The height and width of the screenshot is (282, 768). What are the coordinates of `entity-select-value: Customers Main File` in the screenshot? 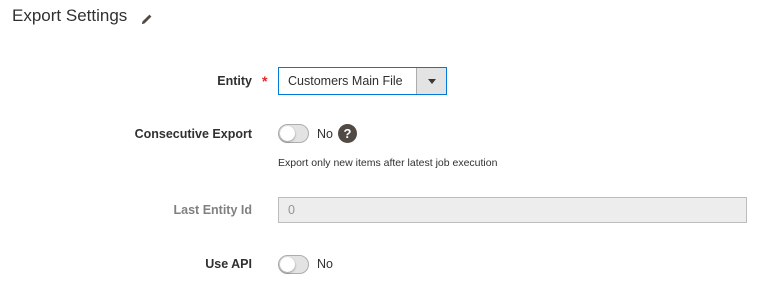 It's located at (345, 81).